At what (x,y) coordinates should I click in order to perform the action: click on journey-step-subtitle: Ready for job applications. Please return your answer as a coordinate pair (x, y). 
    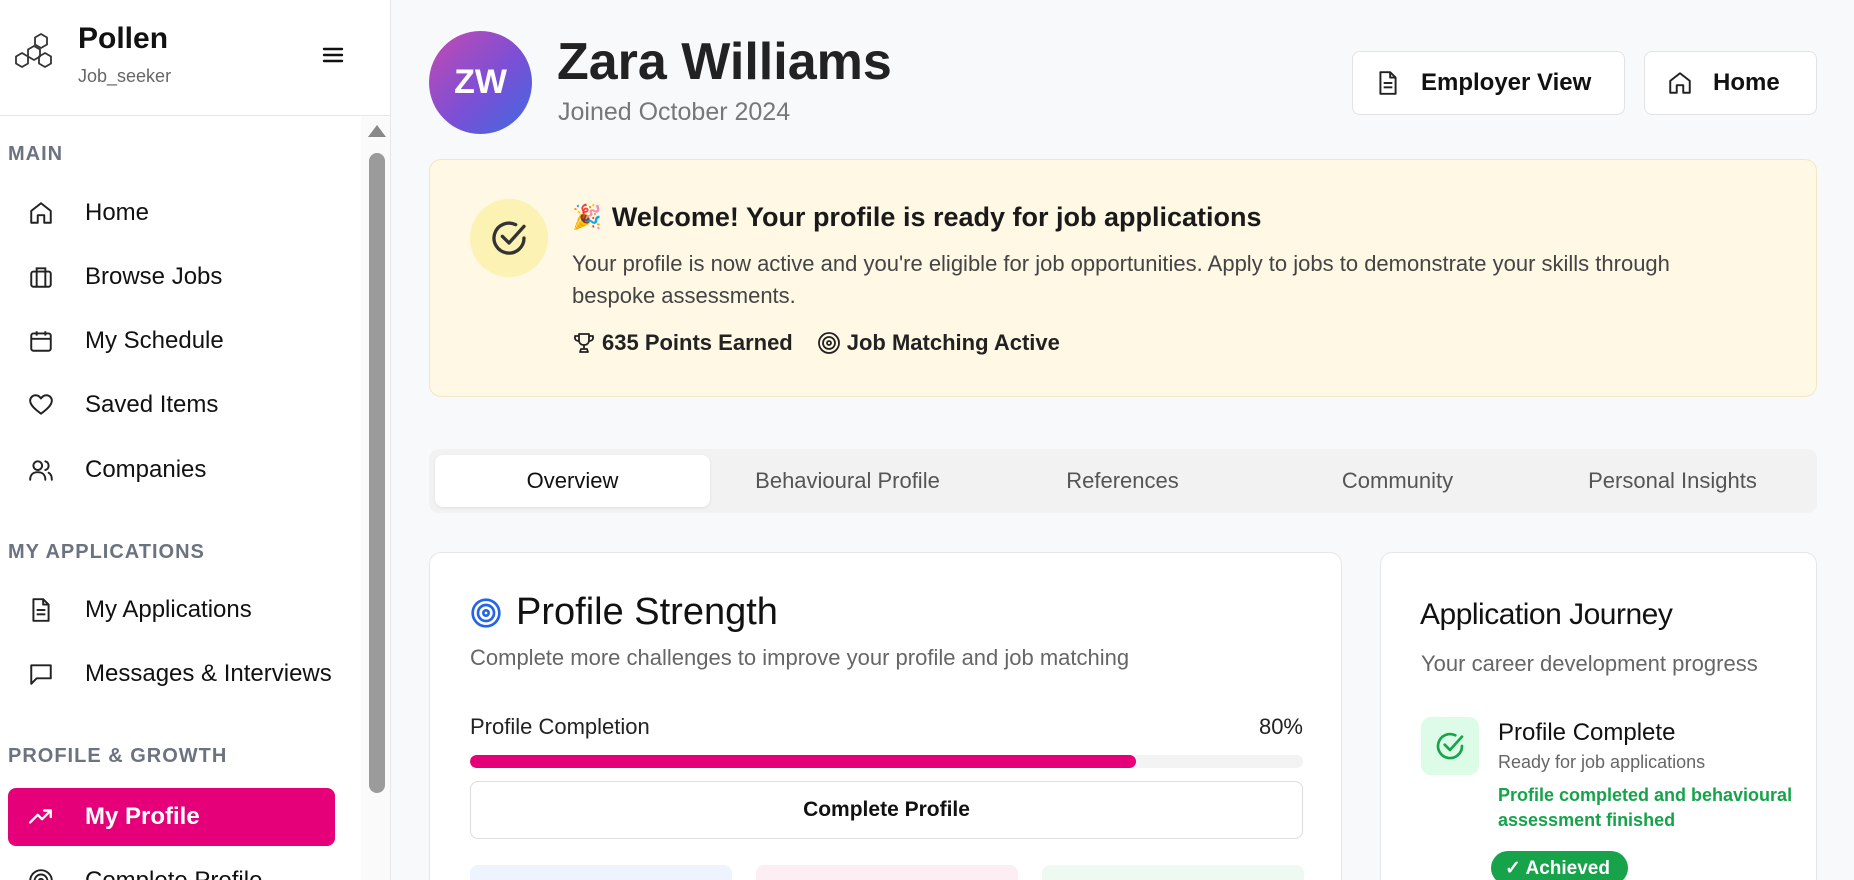
    Looking at the image, I should click on (1602, 762).